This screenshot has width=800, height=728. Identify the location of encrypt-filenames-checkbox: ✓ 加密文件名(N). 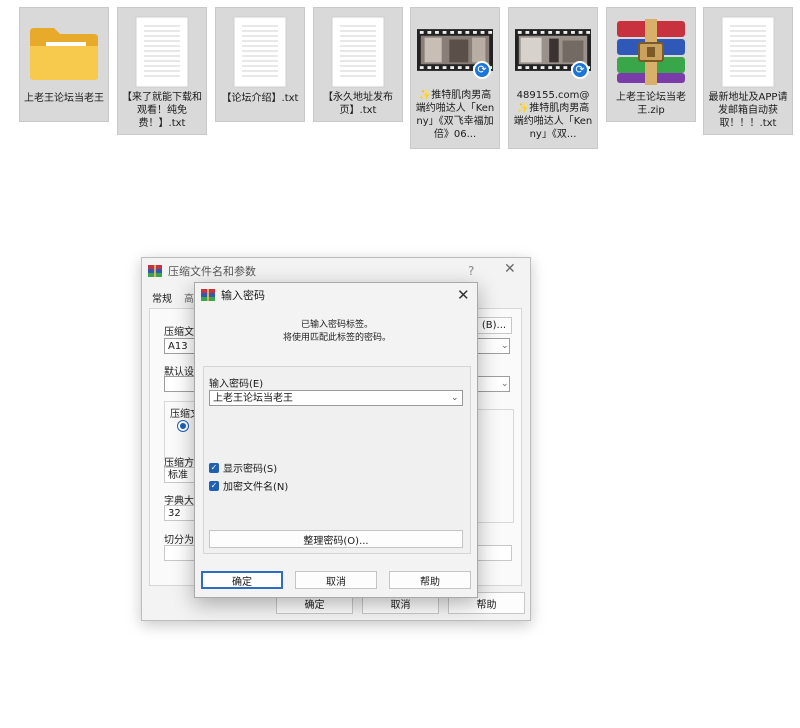
(248, 485).